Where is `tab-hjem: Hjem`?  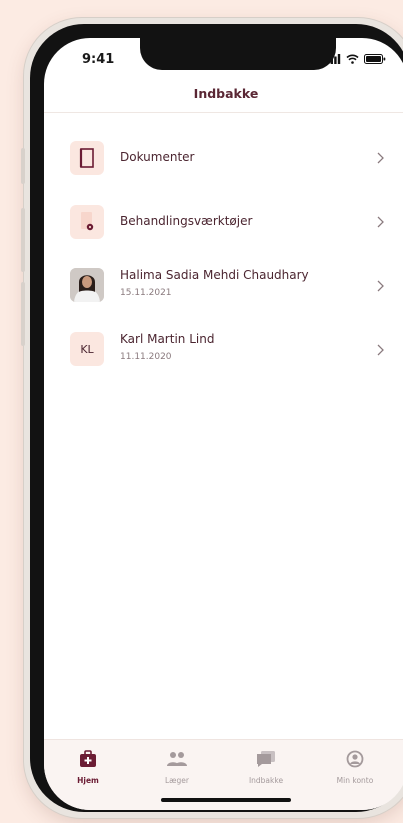 tab-hjem: Hjem is located at coordinates (88, 766).